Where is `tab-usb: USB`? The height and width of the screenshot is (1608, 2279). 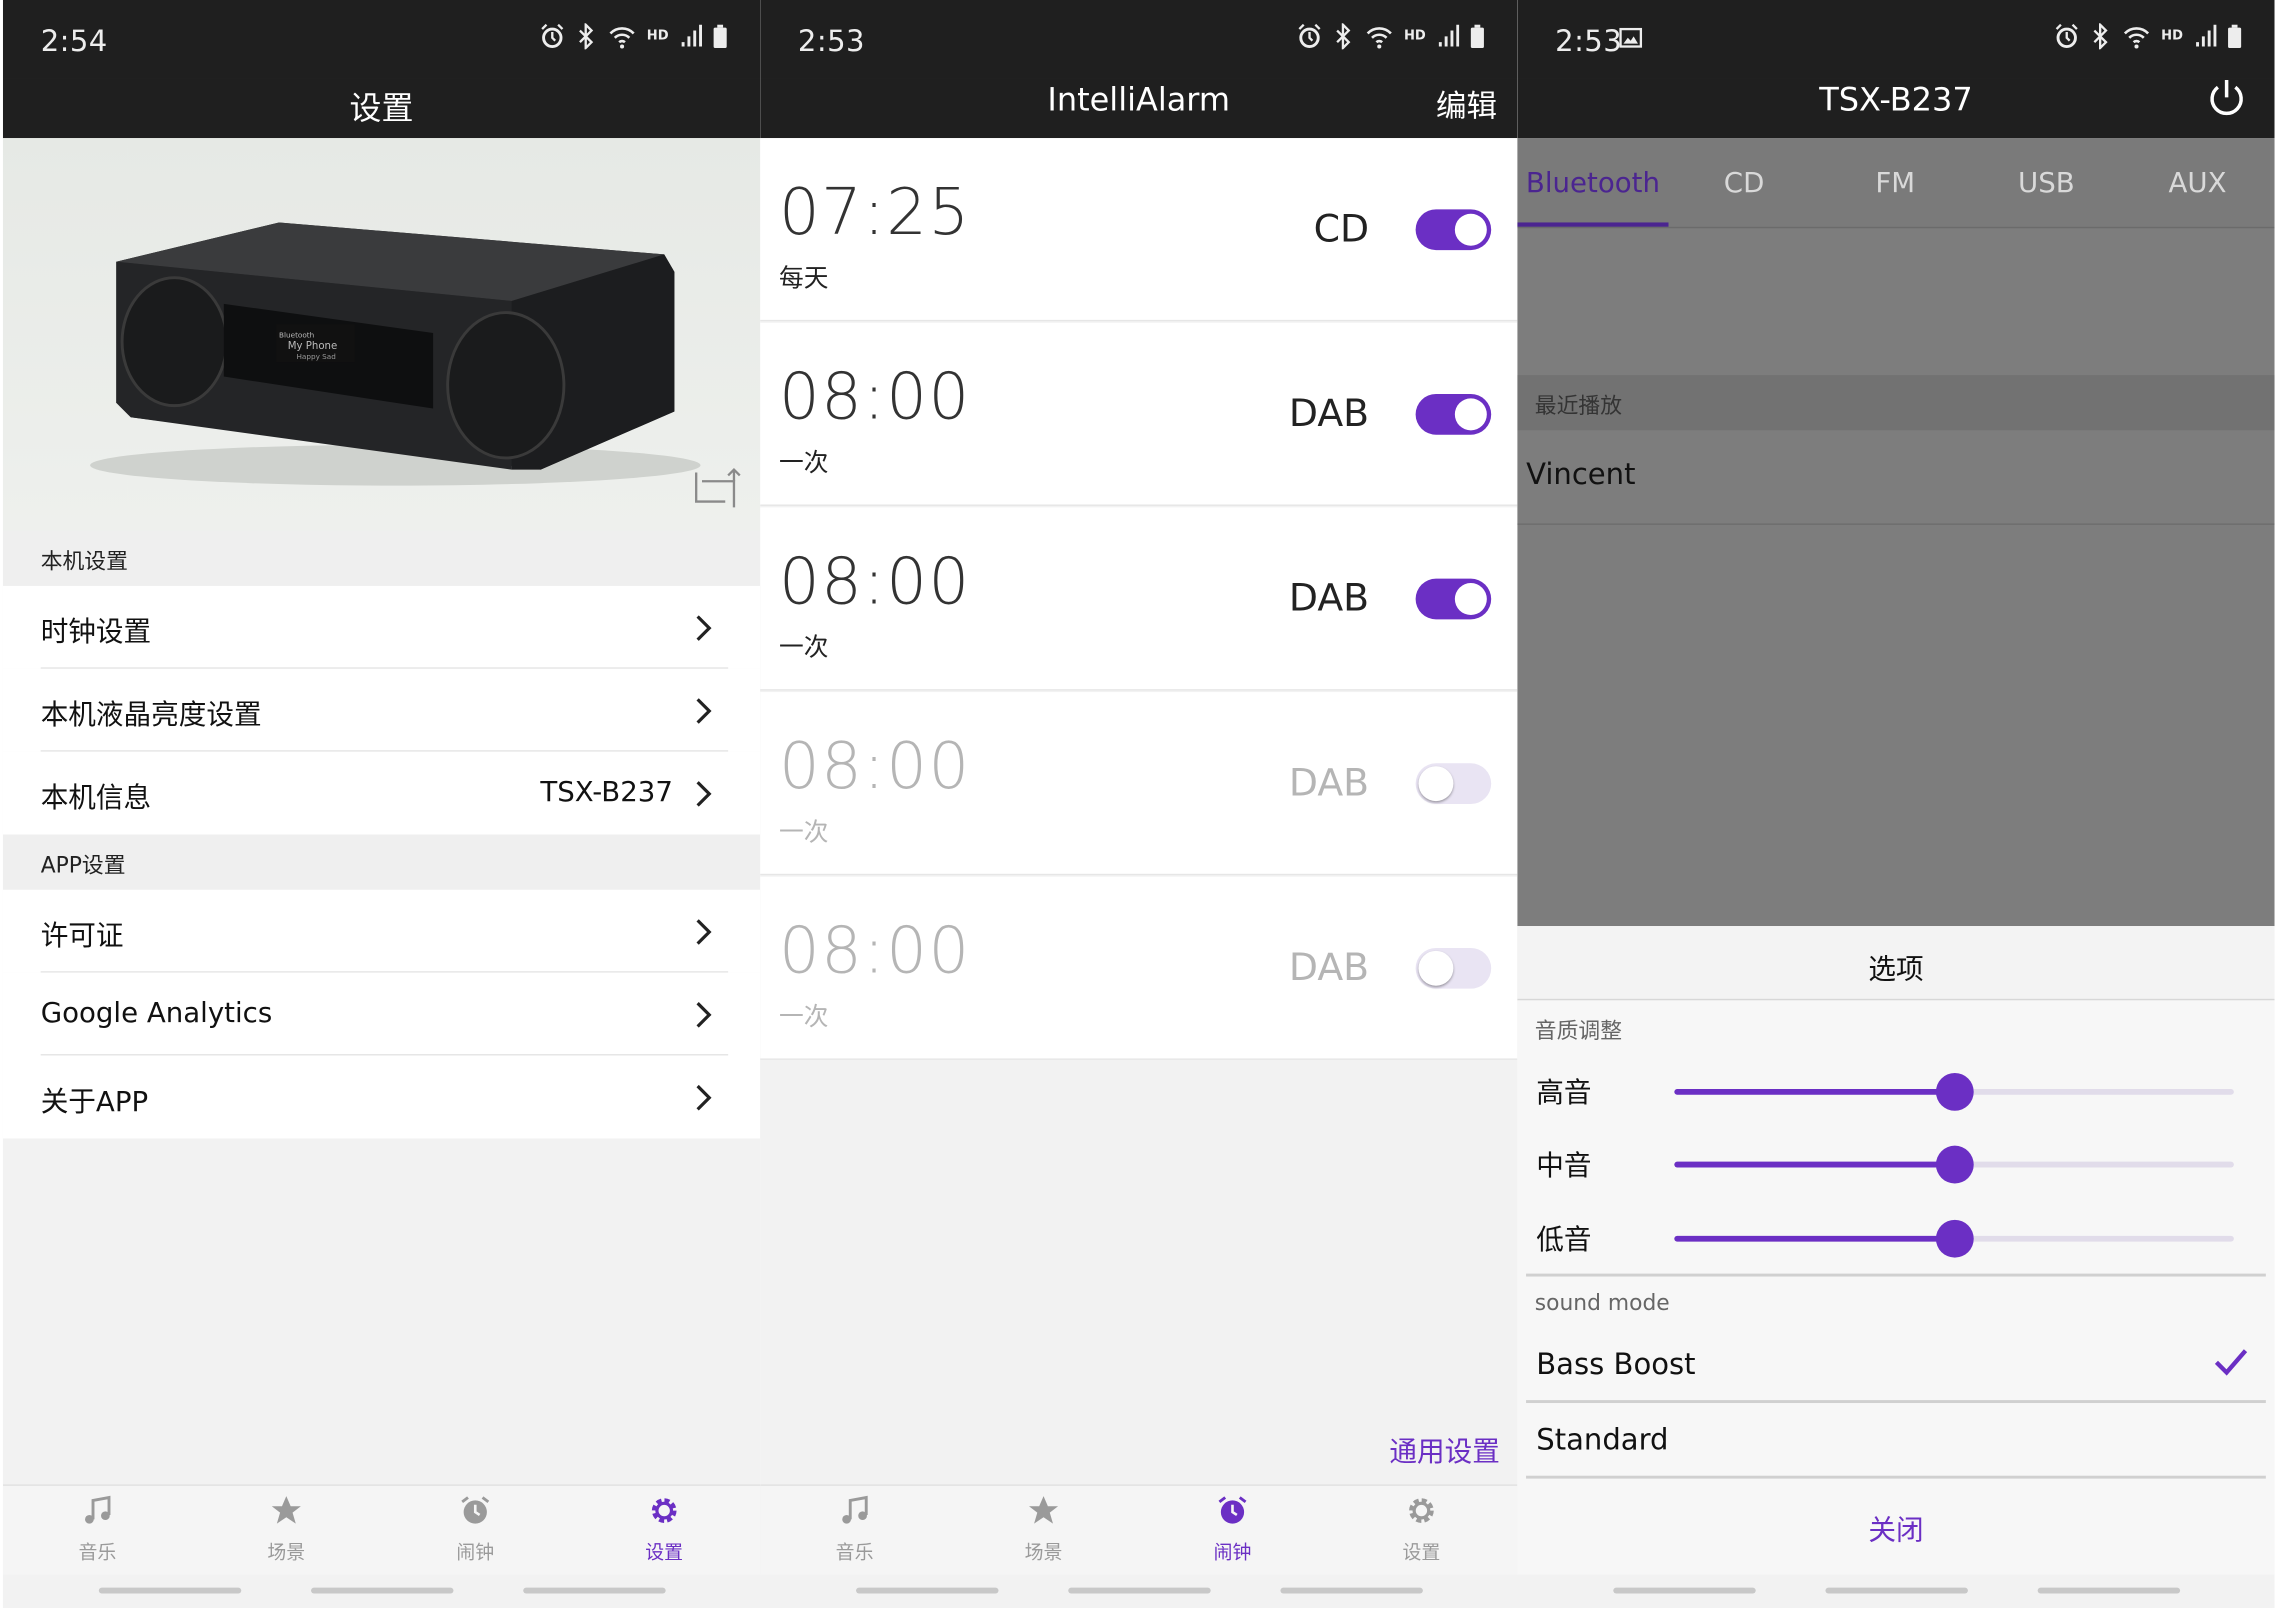 tab-usb: USB is located at coordinates (2046, 182).